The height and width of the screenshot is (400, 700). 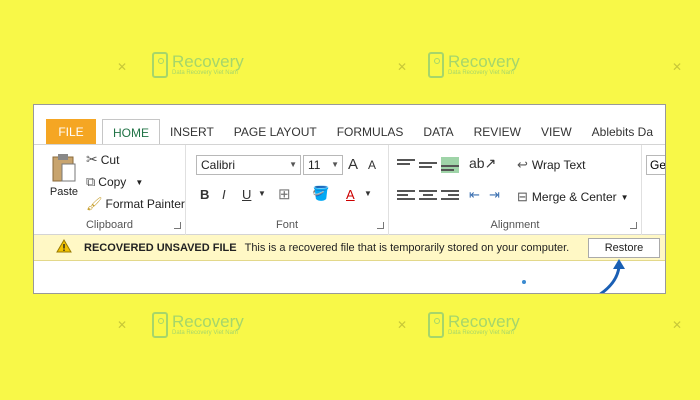 What do you see at coordinates (353, 164) in the screenshot?
I see `grow-font-button: A` at bounding box center [353, 164].